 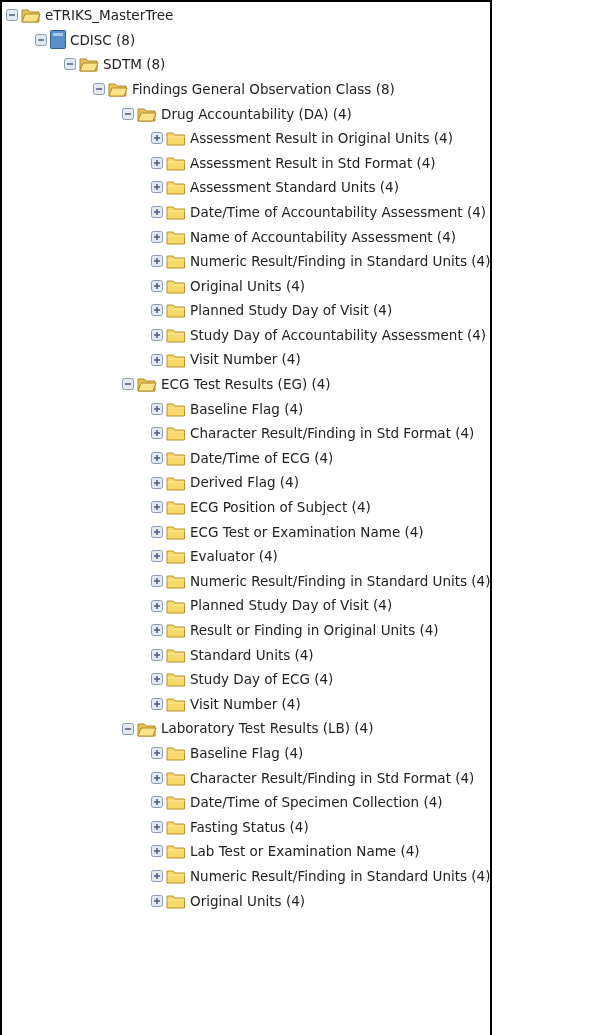 I want to click on tree-node-label: ECG Position of Subject (4), so click(x=280, y=507).